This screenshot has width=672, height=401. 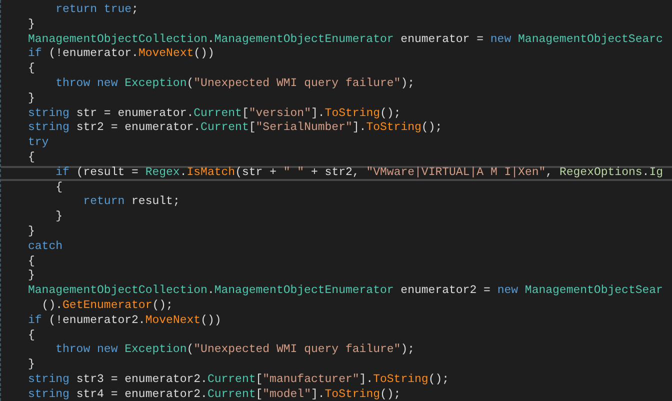 I want to click on code-line: if (!enumerator2.MoveNext()), so click(x=124, y=321).